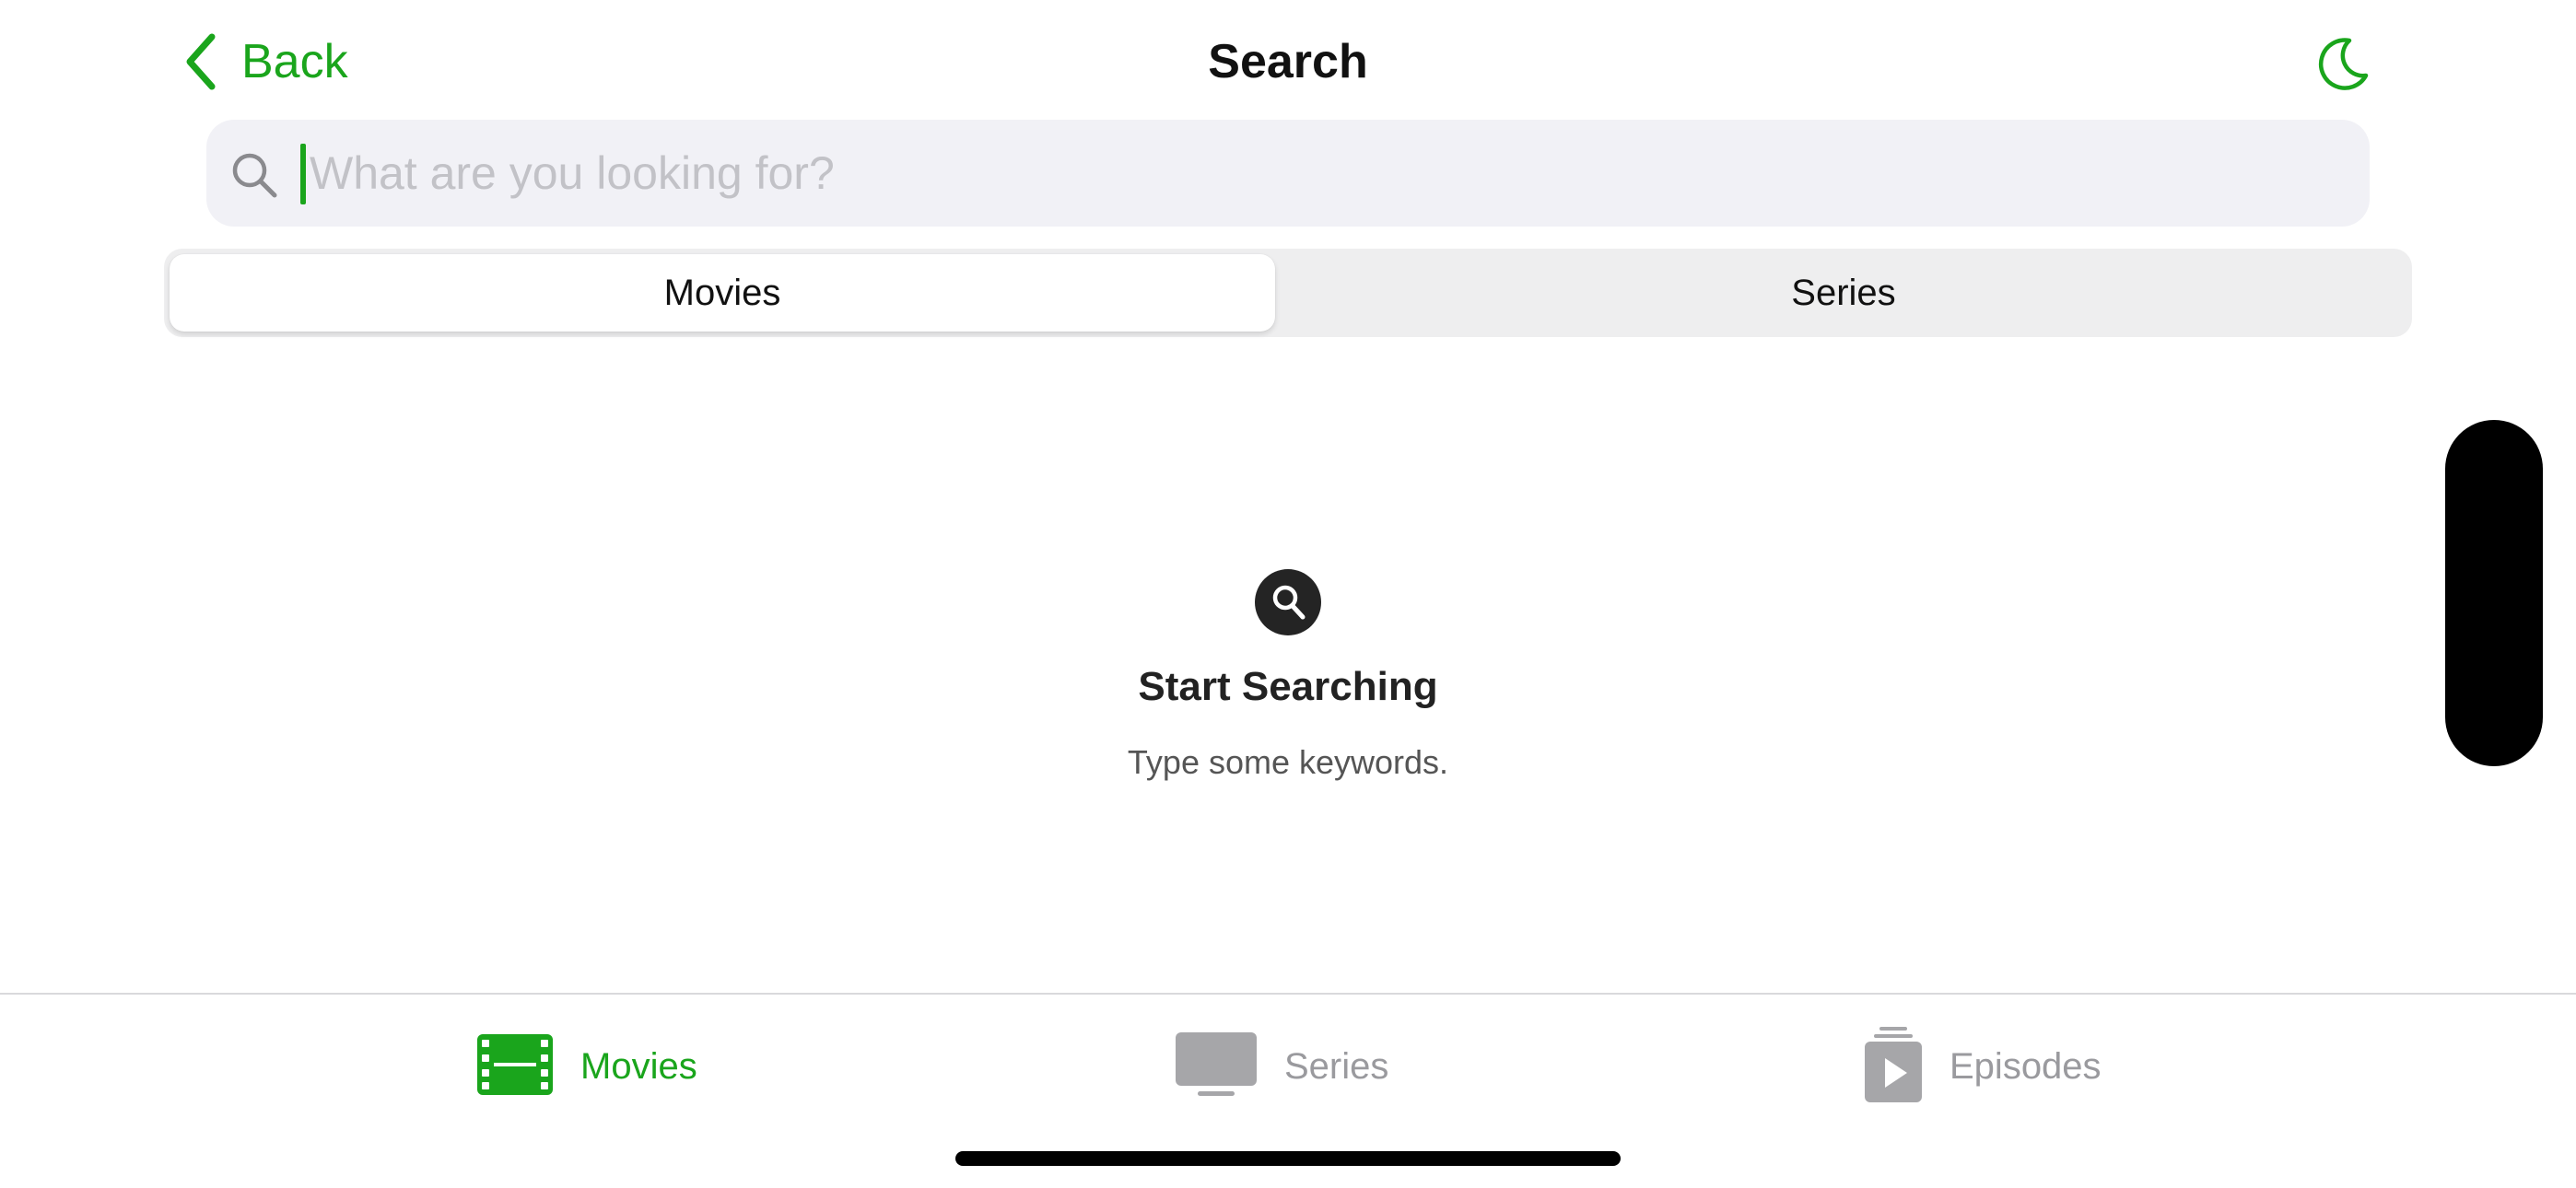  Describe the element at coordinates (1288, 762) in the screenshot. I see `empty-state-subtitle: Type some keywords.` at that location.